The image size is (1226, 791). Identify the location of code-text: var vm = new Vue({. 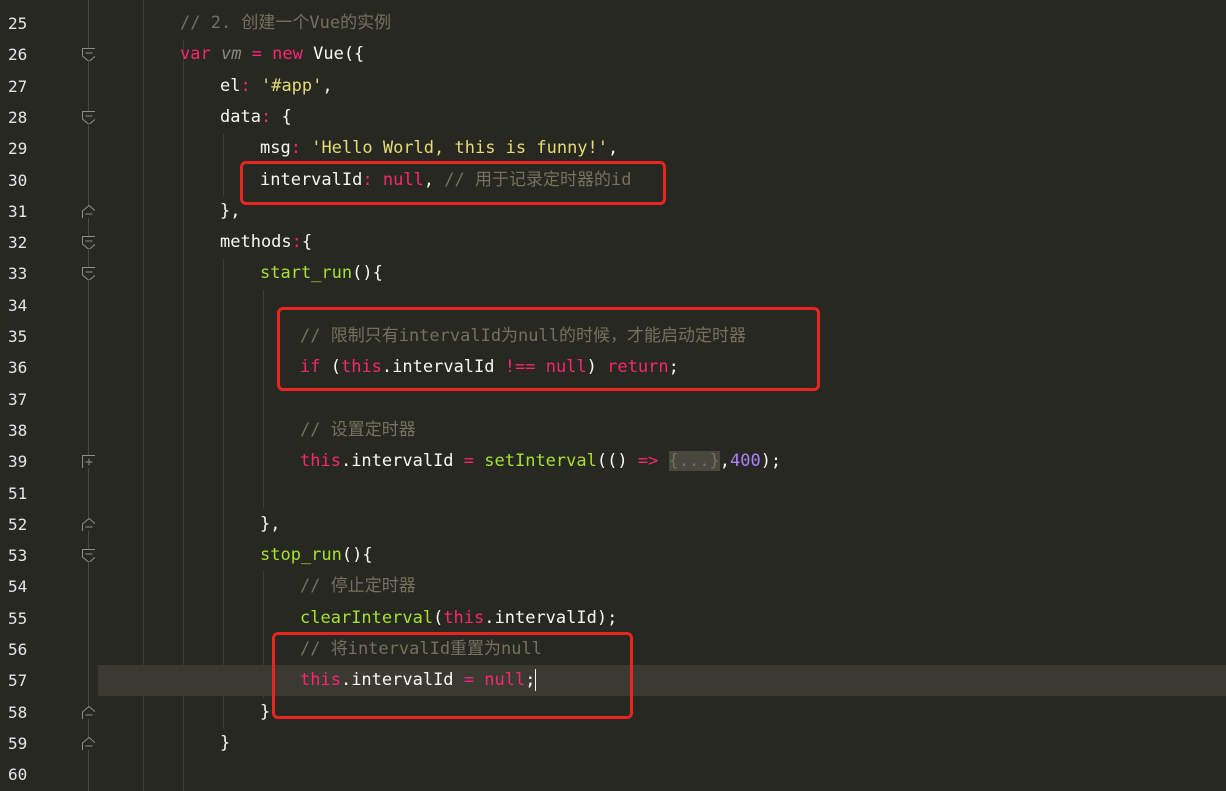
(272, 54).